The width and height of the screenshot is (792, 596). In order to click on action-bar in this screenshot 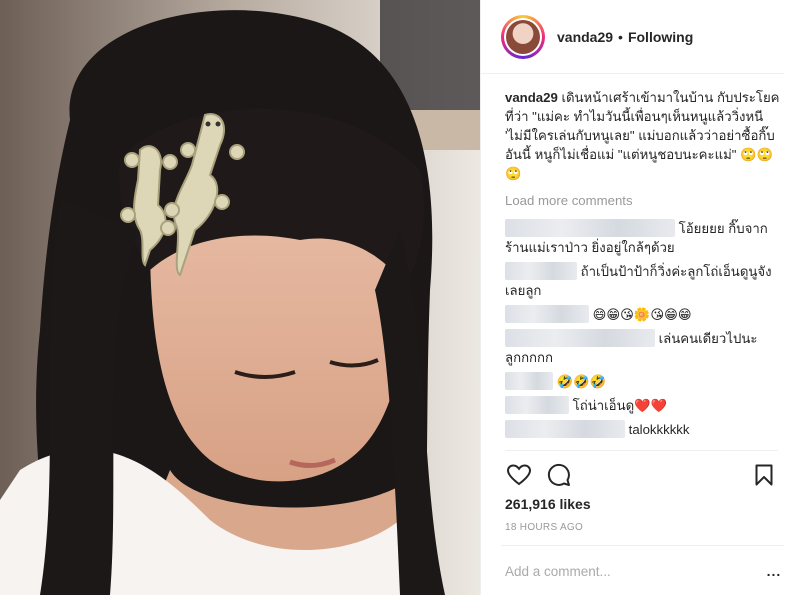, I will do `click(641, 475)`.